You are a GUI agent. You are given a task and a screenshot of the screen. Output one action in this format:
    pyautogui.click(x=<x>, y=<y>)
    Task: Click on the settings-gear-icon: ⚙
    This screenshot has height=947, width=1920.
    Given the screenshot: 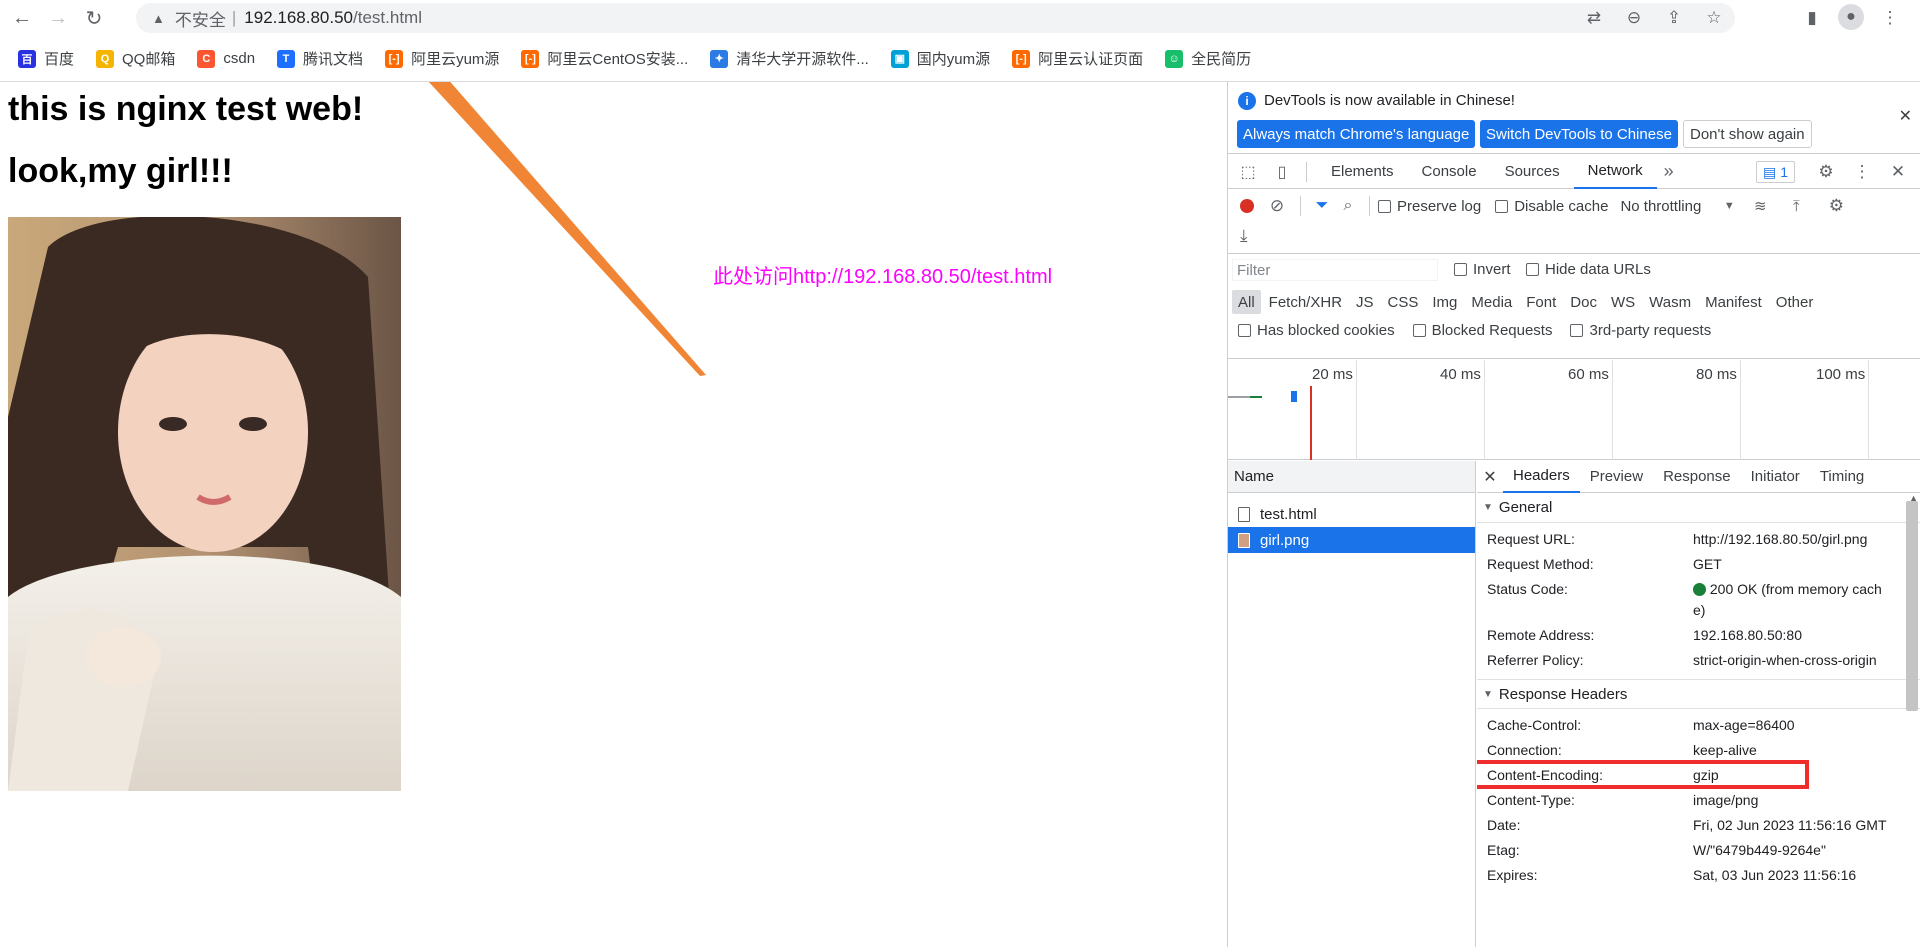 What is the action you would take?
    pyautogui.click(x=1826, y=172)
    